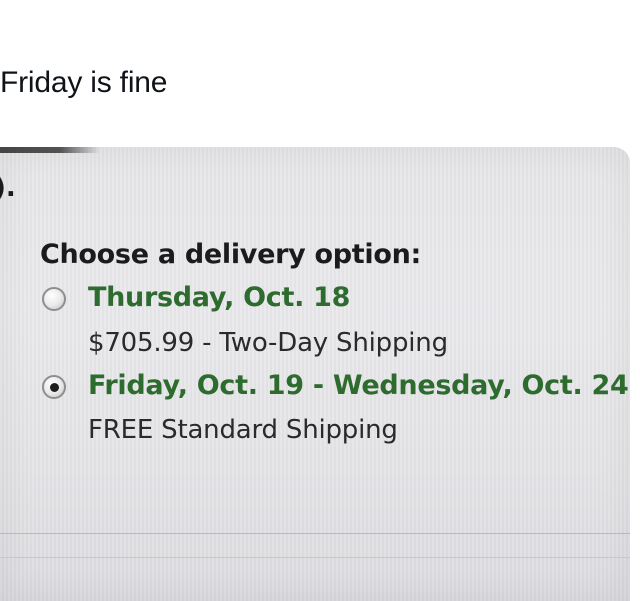 This screenshot has height=601, width=640. Describe the element at coordinates (243, 430) in the screenshot. I see `option-friday-shipping: FREE Standard Shipping` at that location.